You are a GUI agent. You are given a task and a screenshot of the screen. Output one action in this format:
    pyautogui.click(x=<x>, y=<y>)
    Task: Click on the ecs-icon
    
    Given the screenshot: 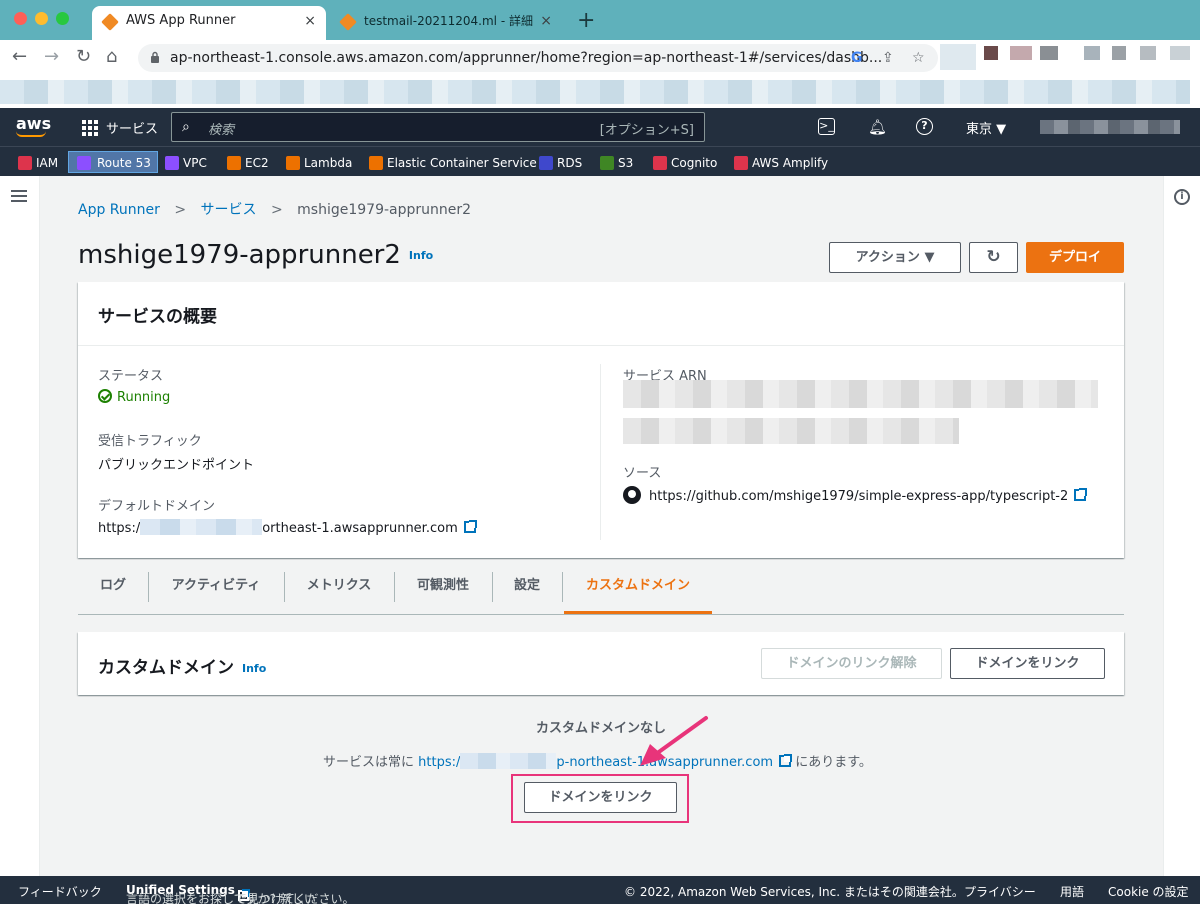 What is the action you would take?
    pyautogui.click(x=376, y=163)
    